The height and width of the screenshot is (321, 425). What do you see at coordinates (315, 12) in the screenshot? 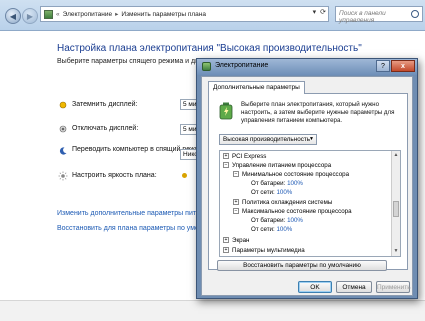
I see `dropdown-arrow-icon: ▾` at bounding box center [315, 12].